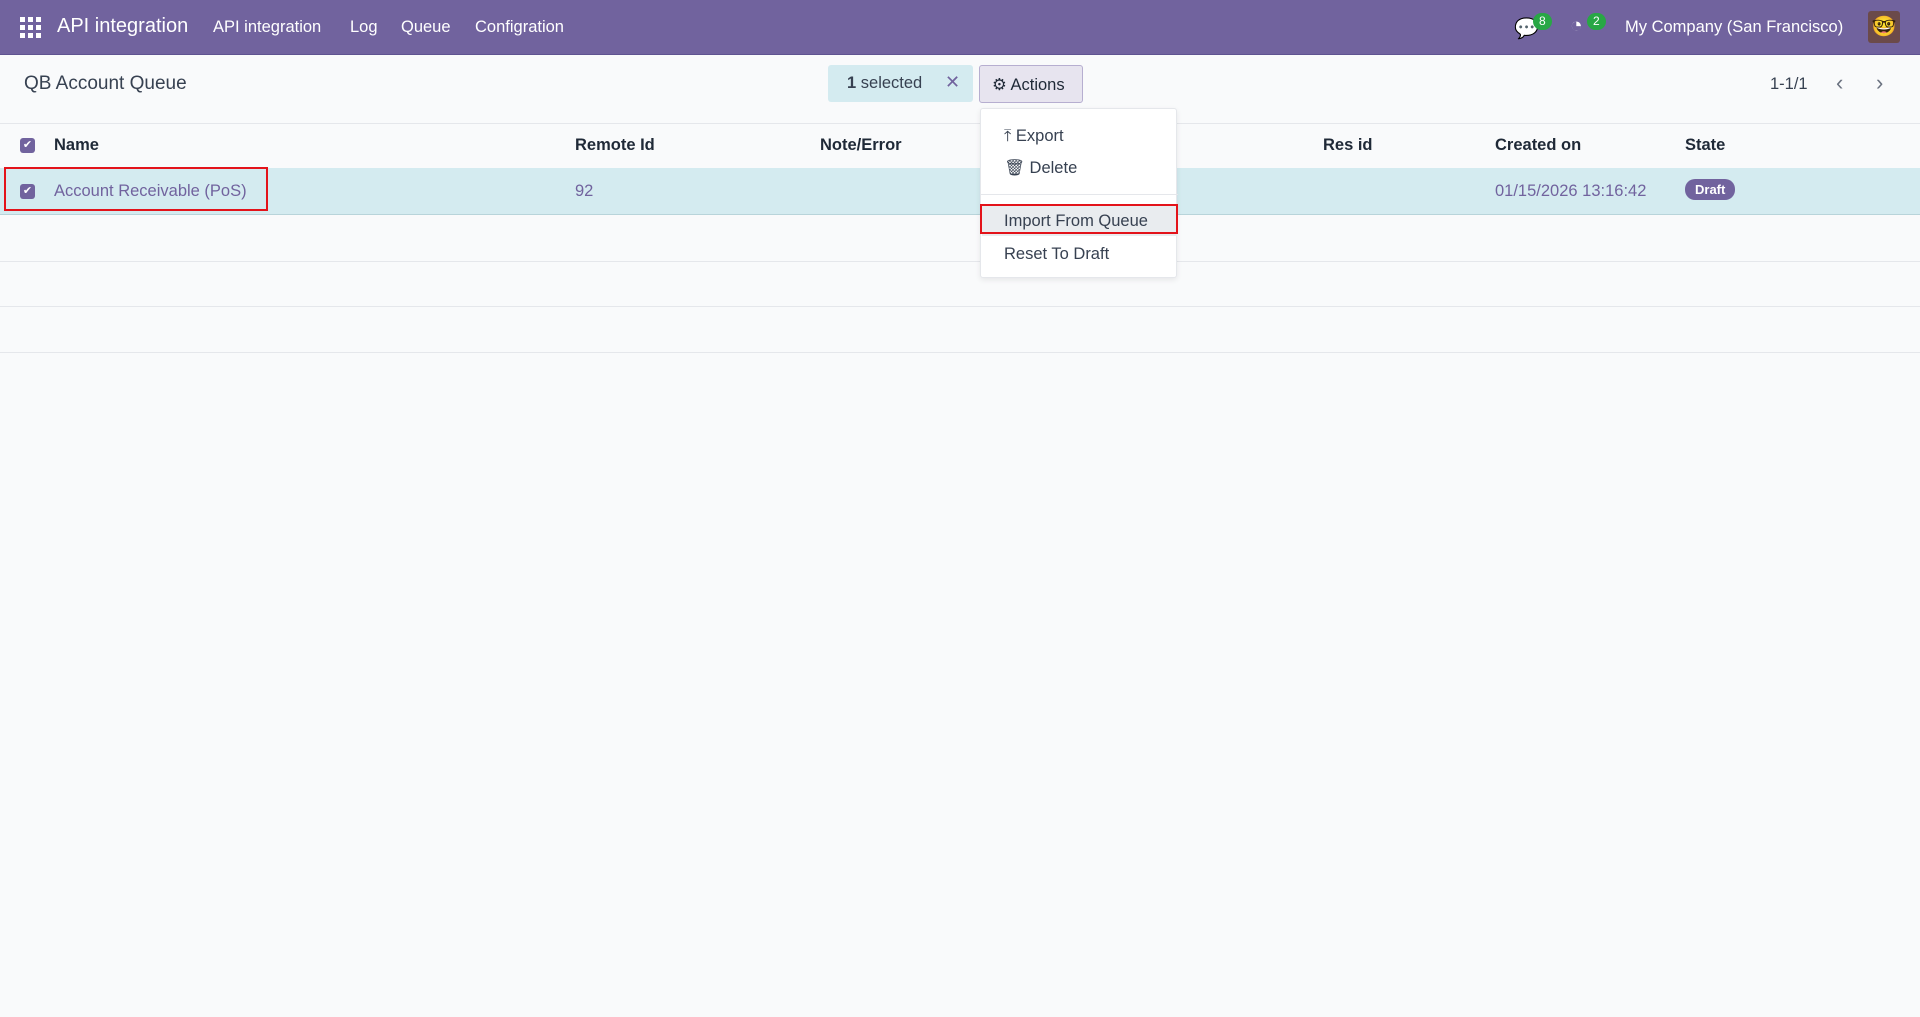 This screenshot has width=1920, height=1017. I want to click on row-remote-id: 92, so click(584, 191).